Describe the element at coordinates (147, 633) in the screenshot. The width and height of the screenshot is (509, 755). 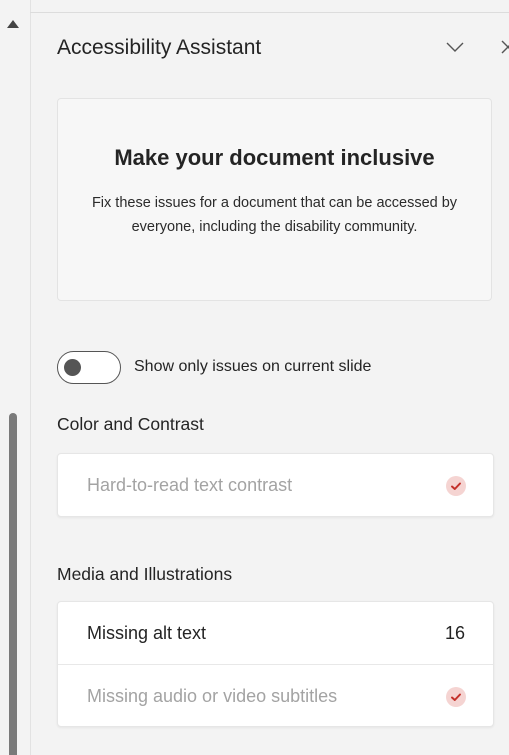
I see `issue-label: Missing alt text` at that location.